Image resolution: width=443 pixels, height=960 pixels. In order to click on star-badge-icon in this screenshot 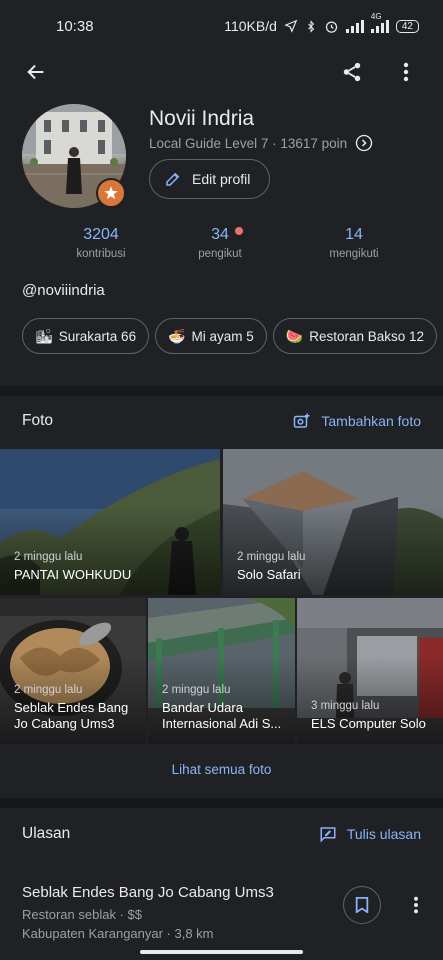, I will do `click(111, 192)`.